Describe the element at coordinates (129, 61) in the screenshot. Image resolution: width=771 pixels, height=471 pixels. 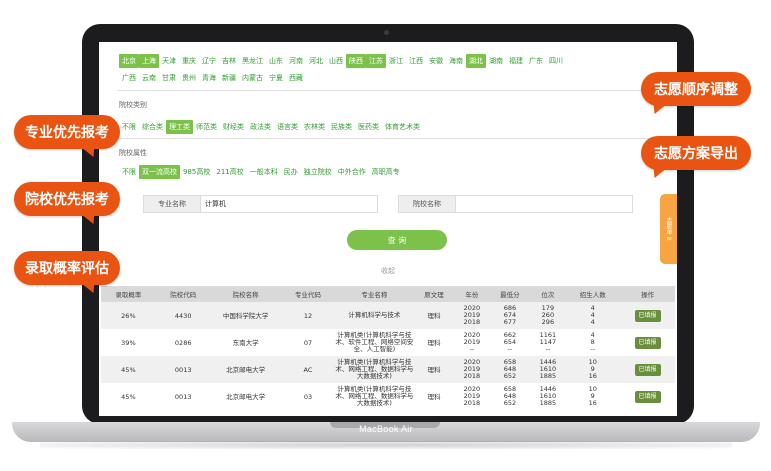
I see `province-option: 北京` at that location.